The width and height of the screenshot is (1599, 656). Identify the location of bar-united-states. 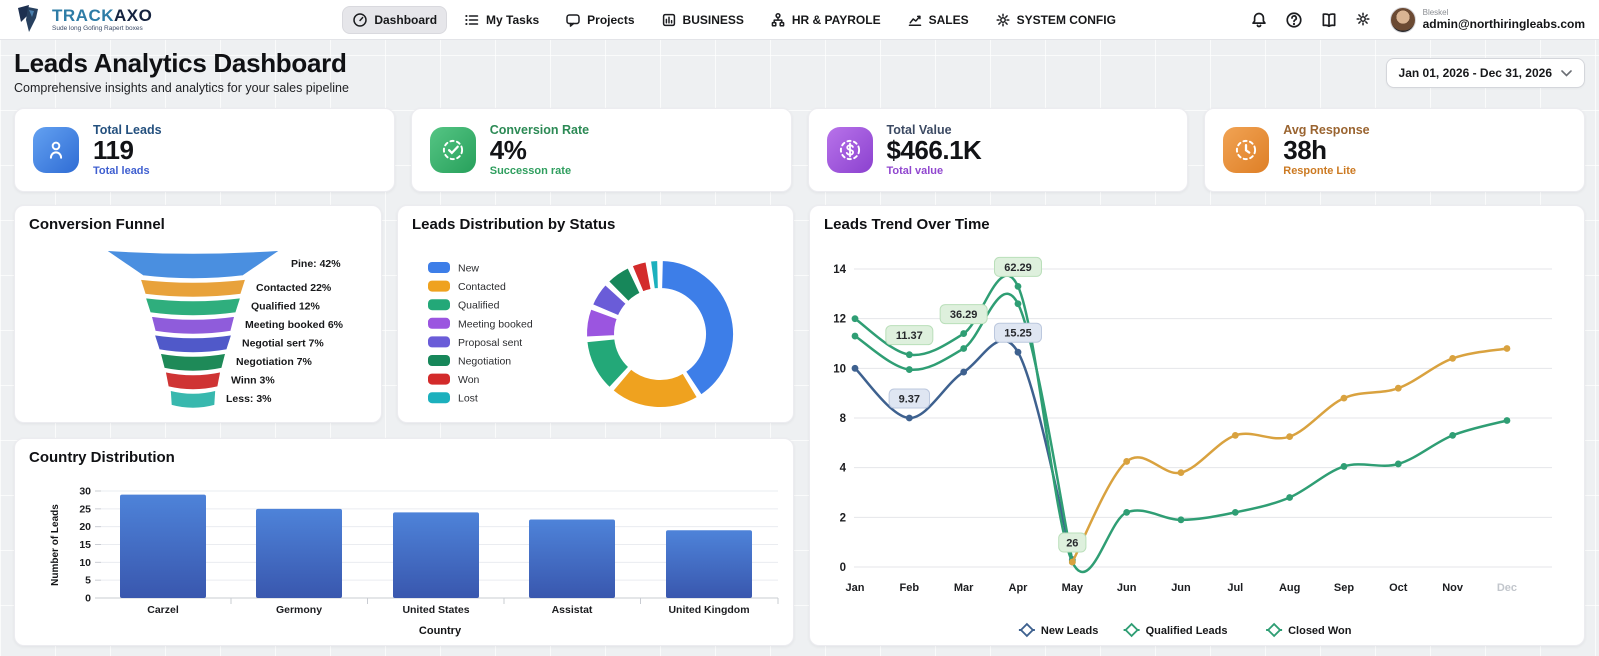
(436, 555).